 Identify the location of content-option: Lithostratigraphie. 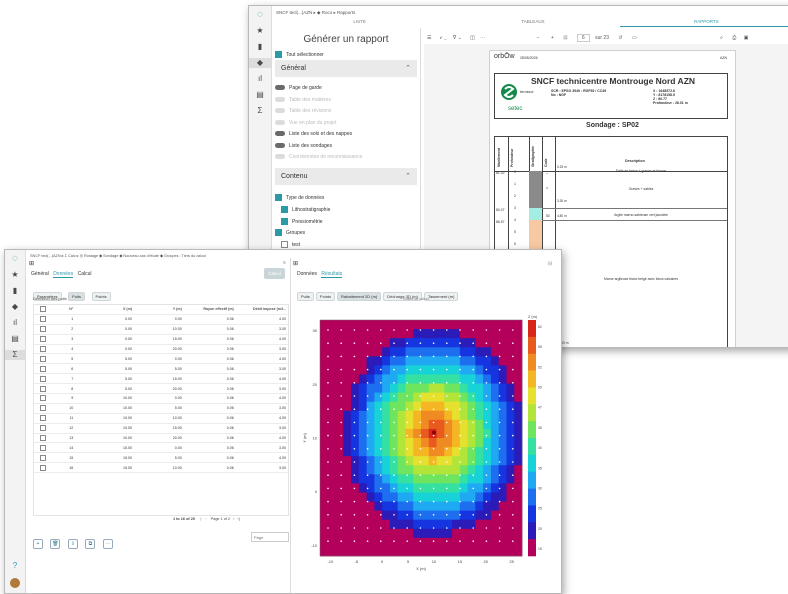
(305, 209).